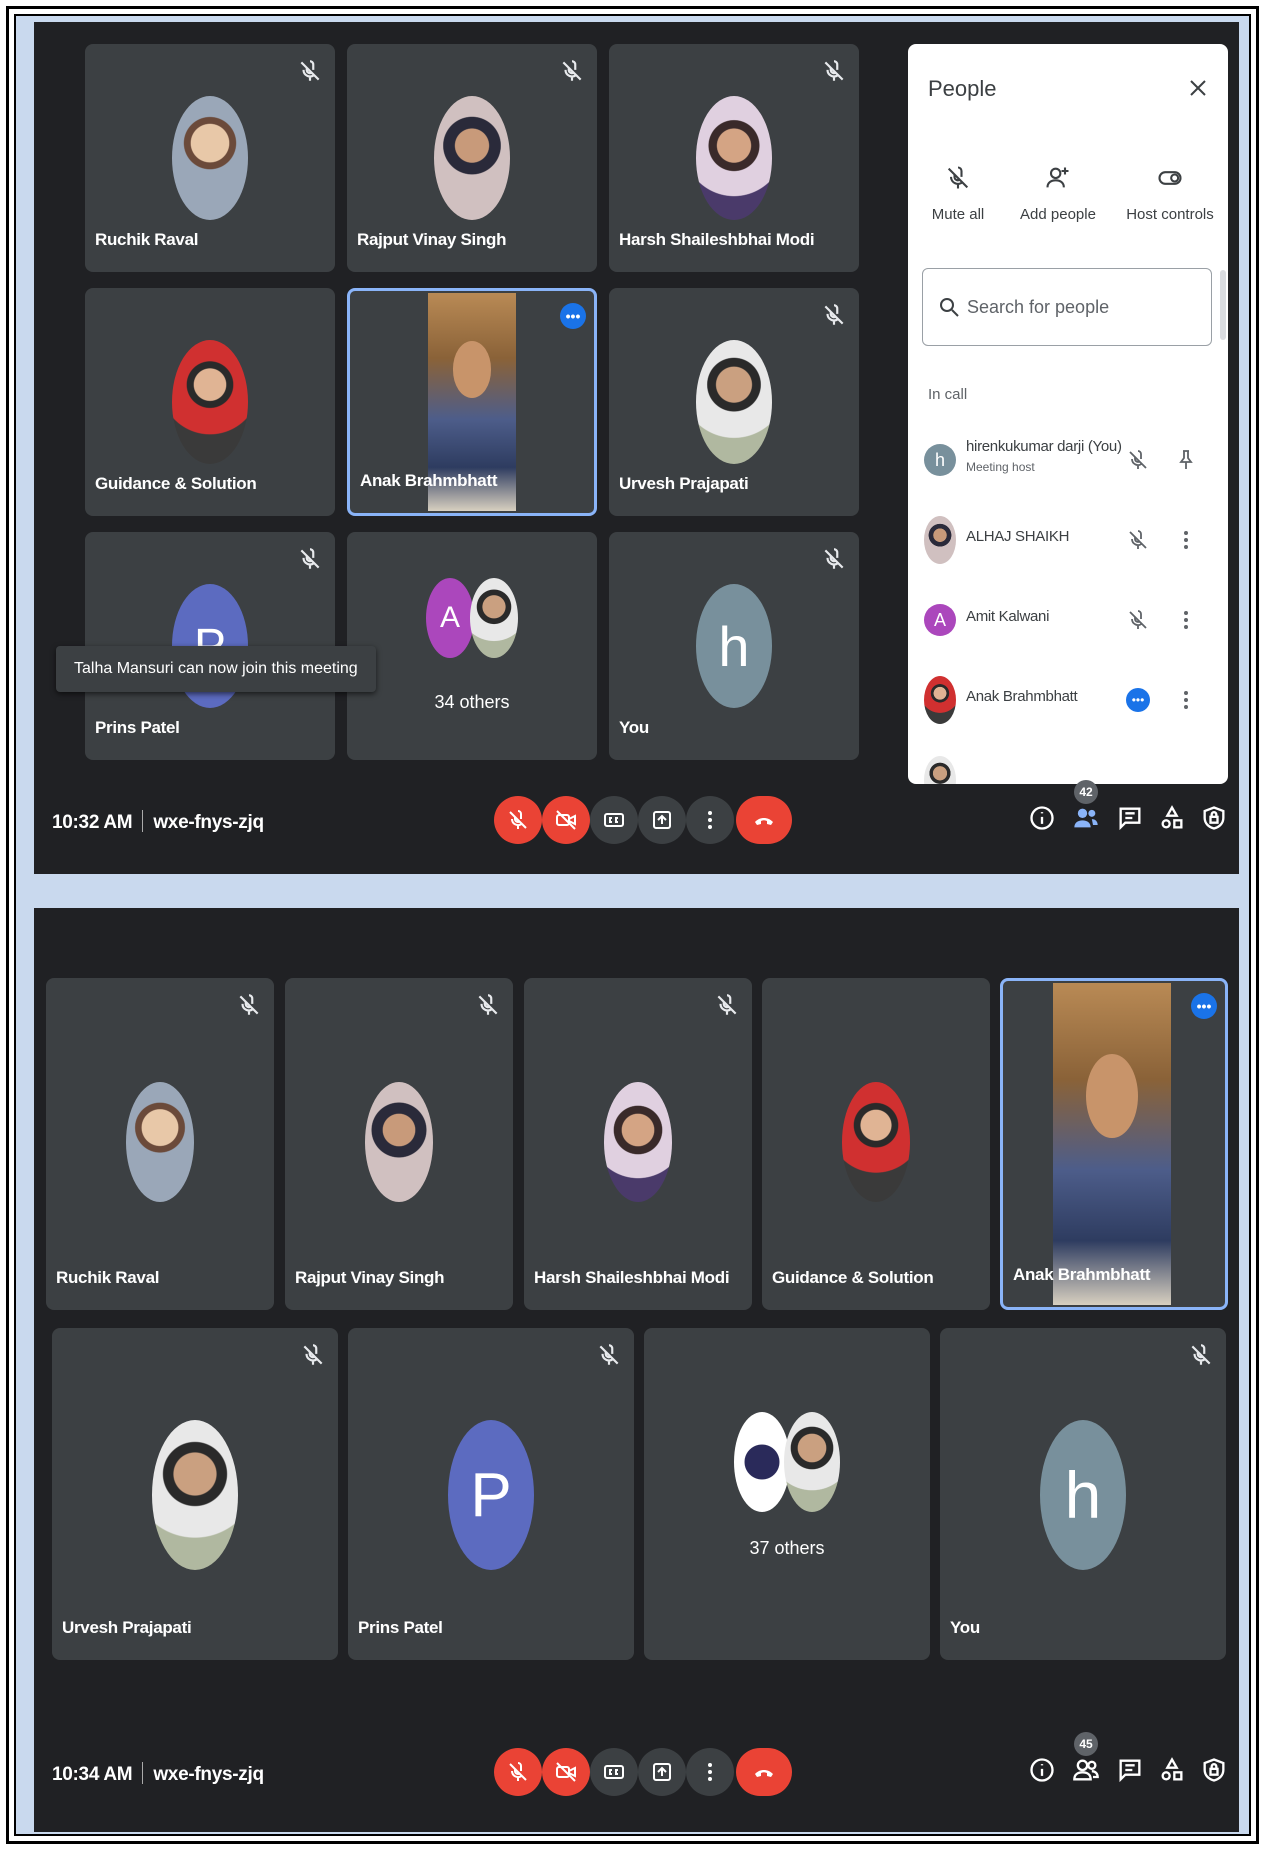 This screenshot has width=1265, height=1850. What do you see at coordinates (92, 822) in the screenshot?
I see `clock-time: 10:32 AM` at bounding box center [92, 822].